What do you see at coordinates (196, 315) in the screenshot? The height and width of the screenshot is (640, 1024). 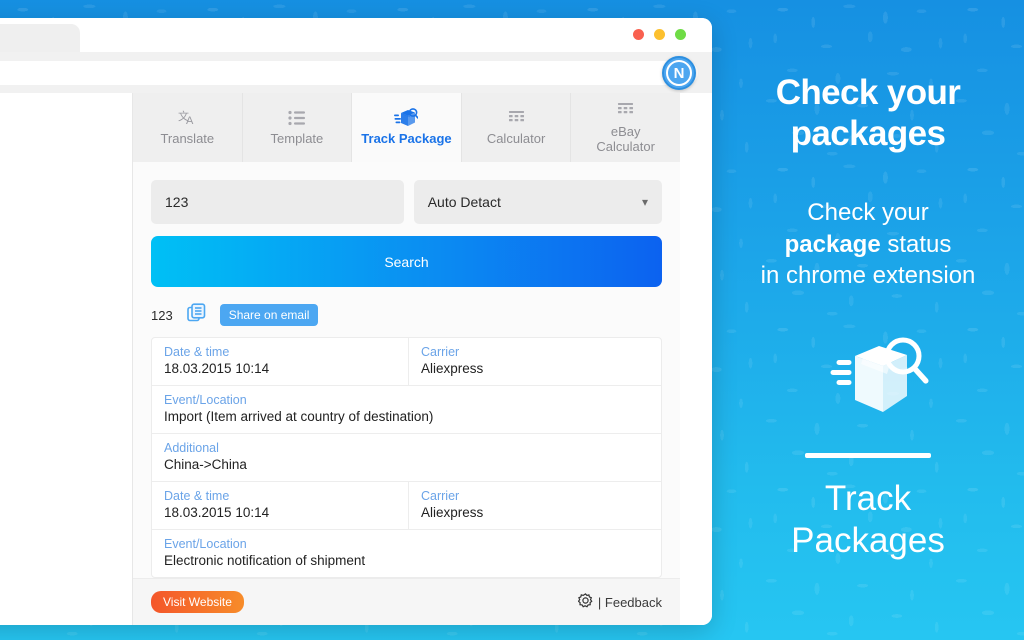 I see `copy-documents-icon` at bounding box center [196, 315].